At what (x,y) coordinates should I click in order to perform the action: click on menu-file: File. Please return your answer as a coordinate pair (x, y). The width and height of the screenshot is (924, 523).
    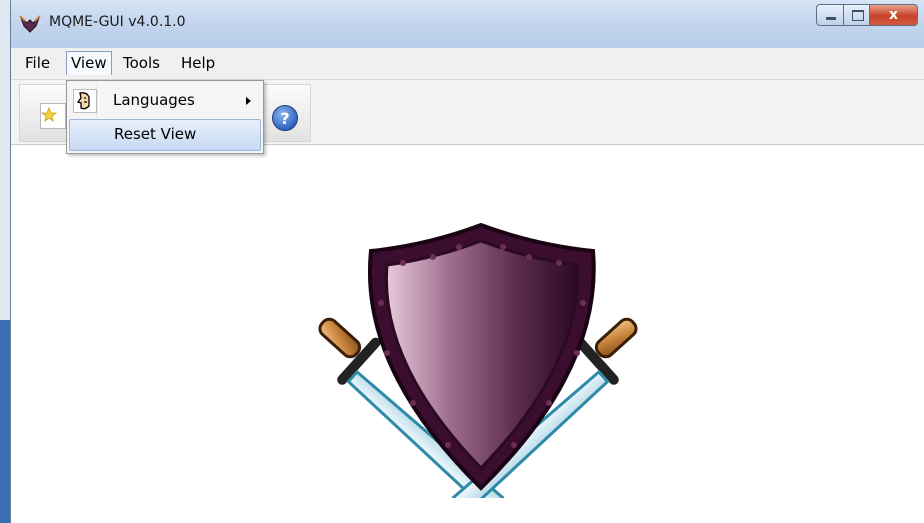
    Looking at the image, I should click on (37, 63).